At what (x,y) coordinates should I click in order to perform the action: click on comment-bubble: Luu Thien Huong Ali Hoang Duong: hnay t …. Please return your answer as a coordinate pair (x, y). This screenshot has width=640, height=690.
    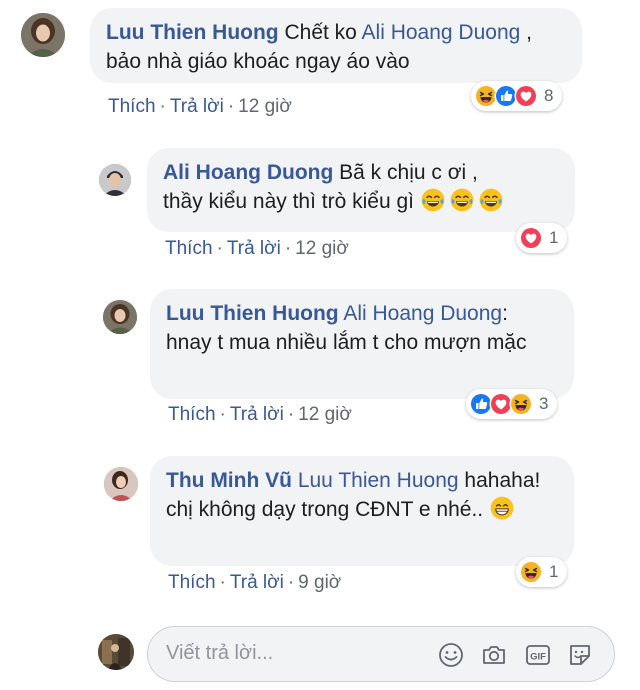
    Looking at the image, I should click on (362, 344).